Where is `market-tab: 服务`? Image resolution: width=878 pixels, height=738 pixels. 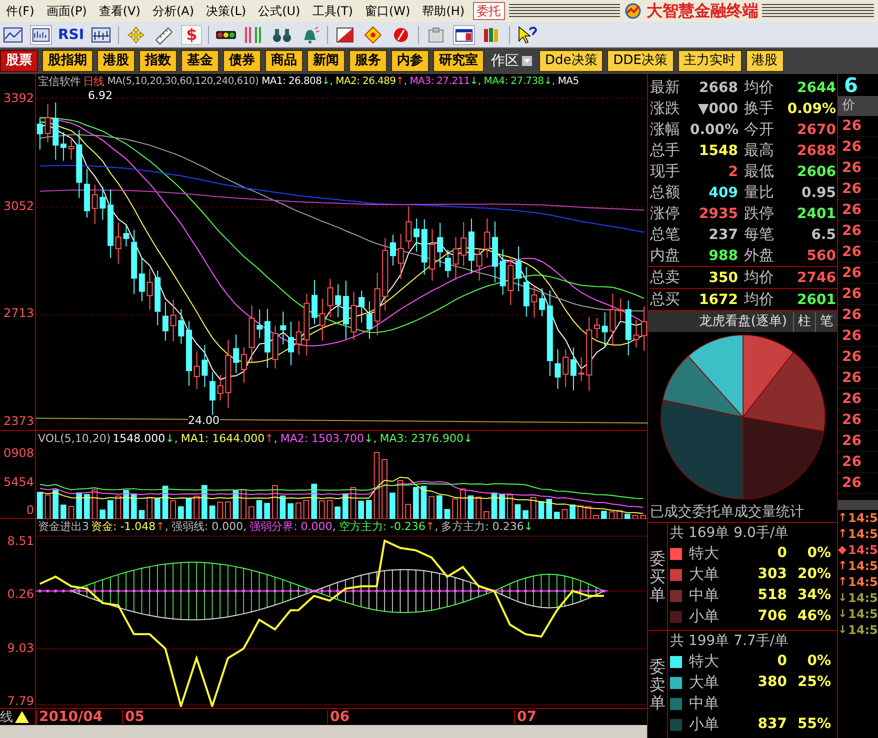 market-tab: 服务 is located at coordinates (368, 61).